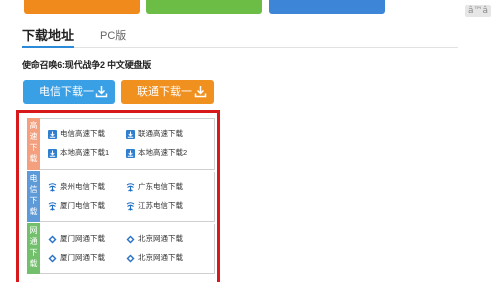  I want to click on top-orange-button, so click(82, 7).